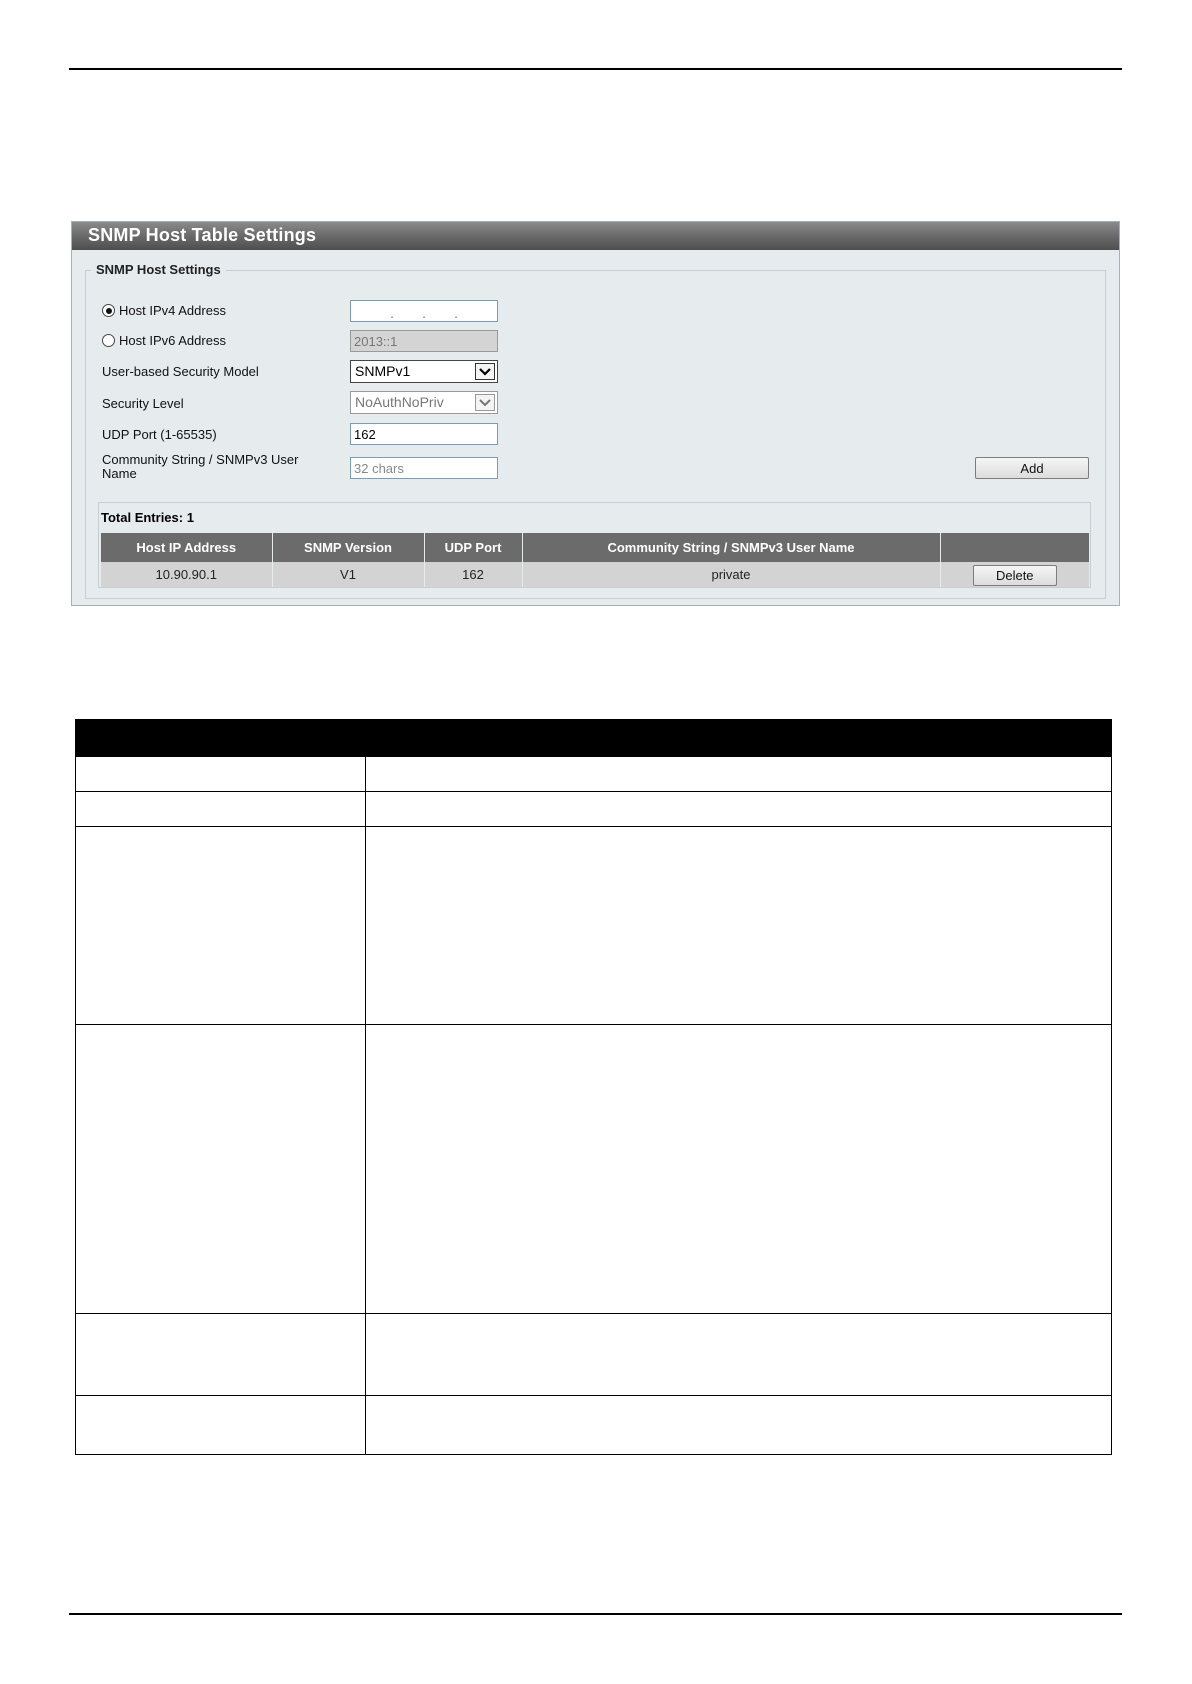 Image resolution: width=1192 pixels, height=1684 pixels. What do you see at coordinates (424, 371) in the screenshot?
I see `security-model-select: SNMPv1` at bounding box center [424, 371].